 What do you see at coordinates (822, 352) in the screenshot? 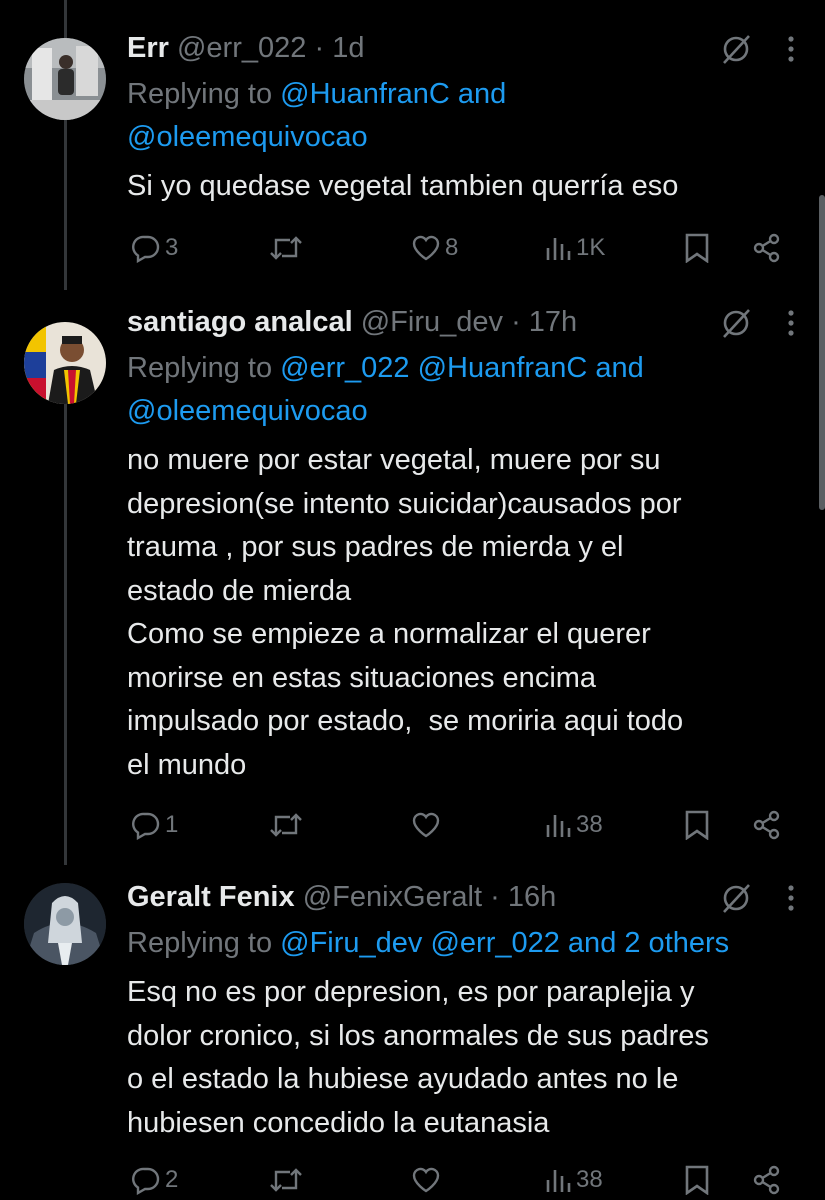
I see `scrollbar` at bounding box center [822, 352].